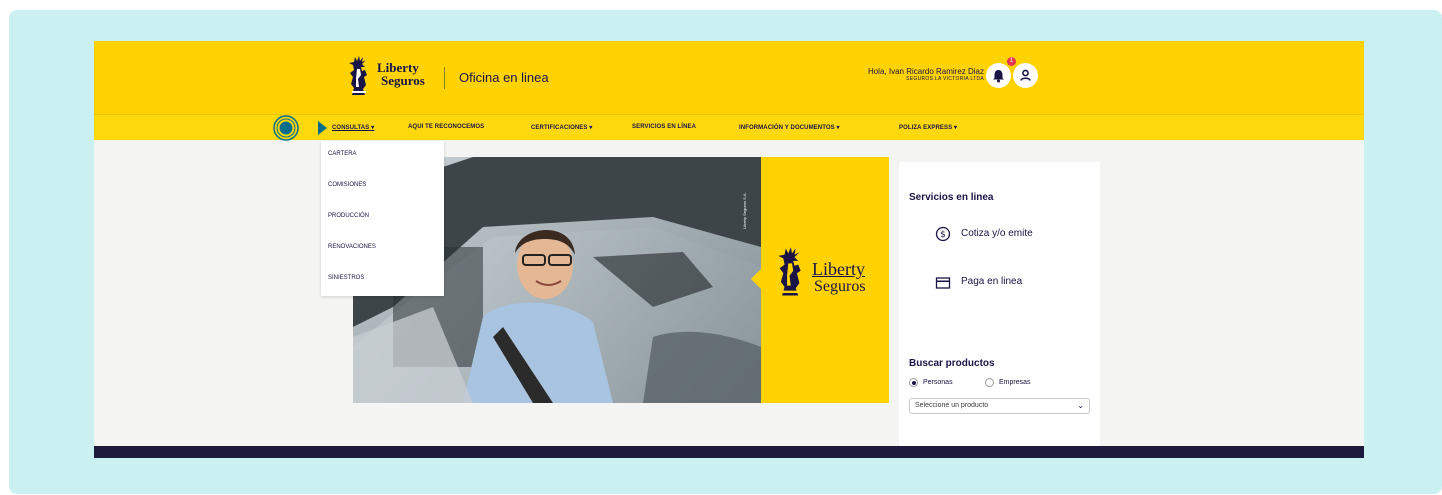  I want to click on radio-personas-label: Personas, so click(938, 382).